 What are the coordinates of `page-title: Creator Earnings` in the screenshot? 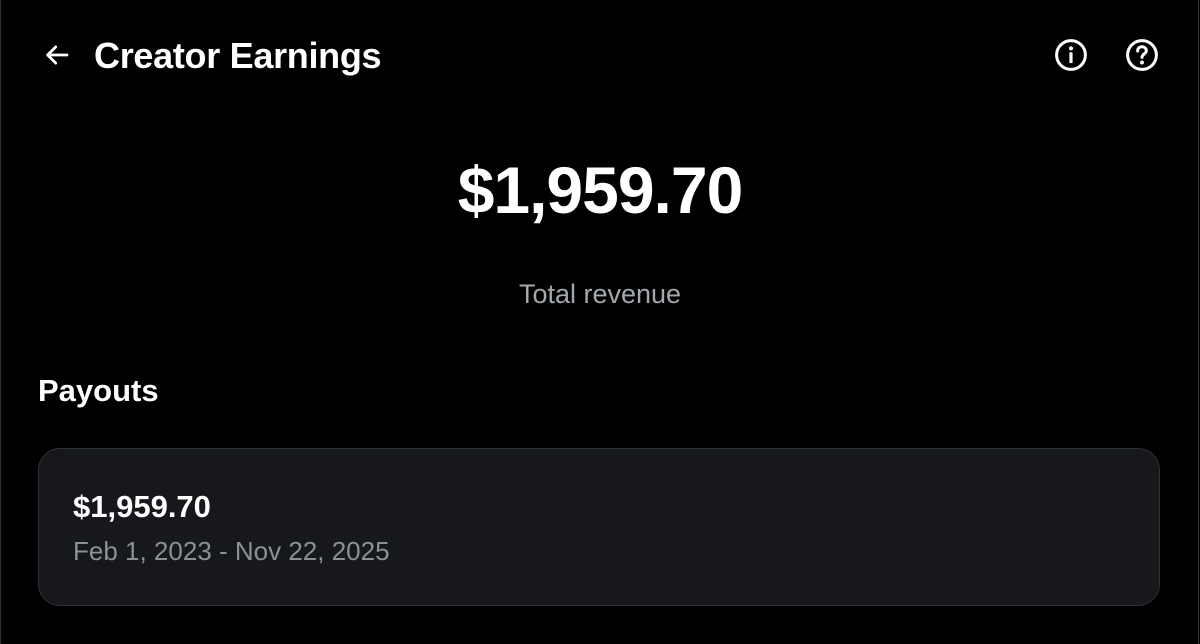 It's located at (238, 55).